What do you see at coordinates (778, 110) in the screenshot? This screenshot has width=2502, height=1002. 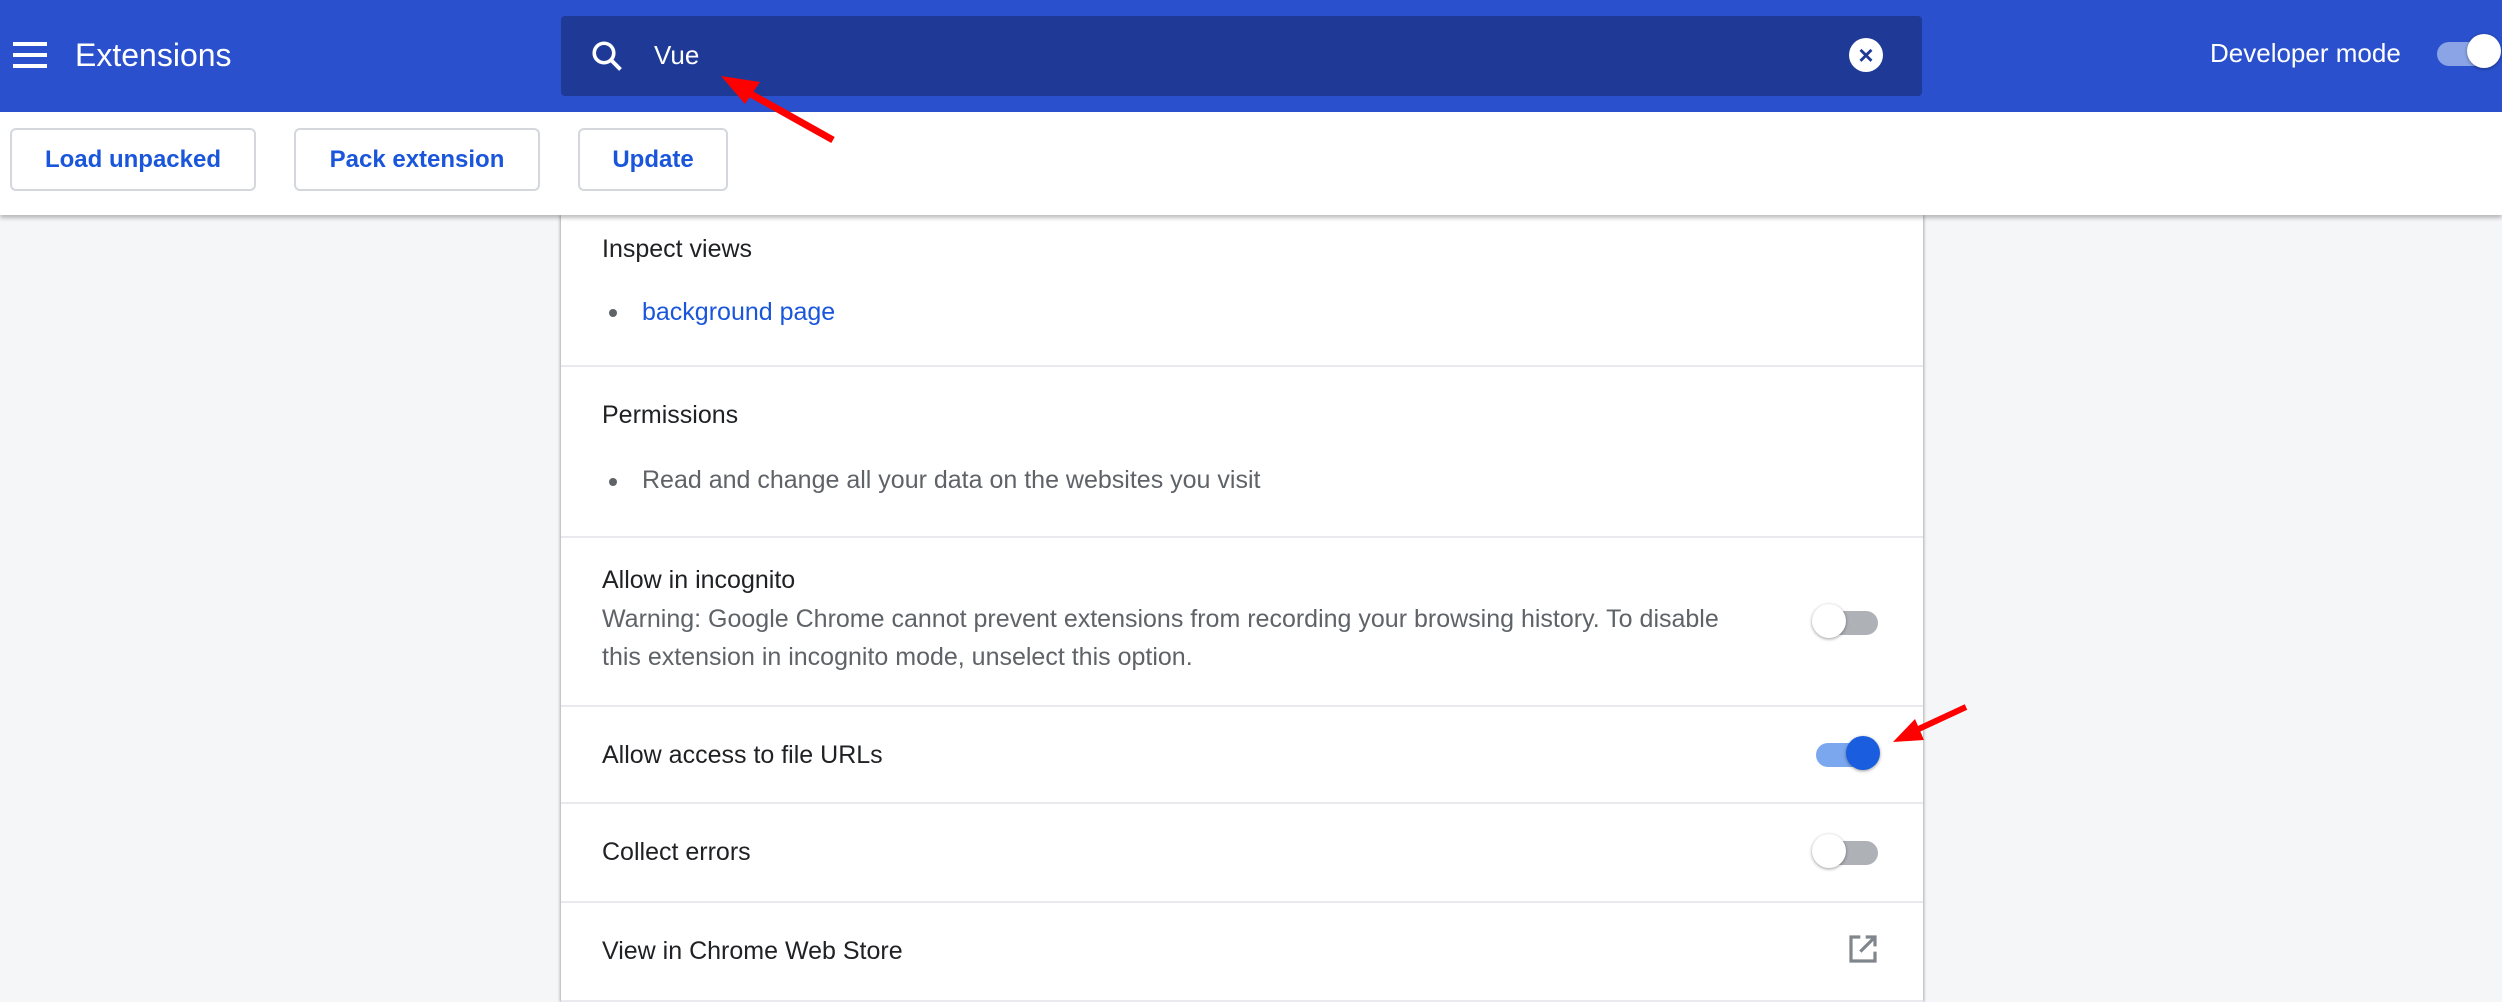 I see `annotation-arrow-search` at bounding box center [778, 110].